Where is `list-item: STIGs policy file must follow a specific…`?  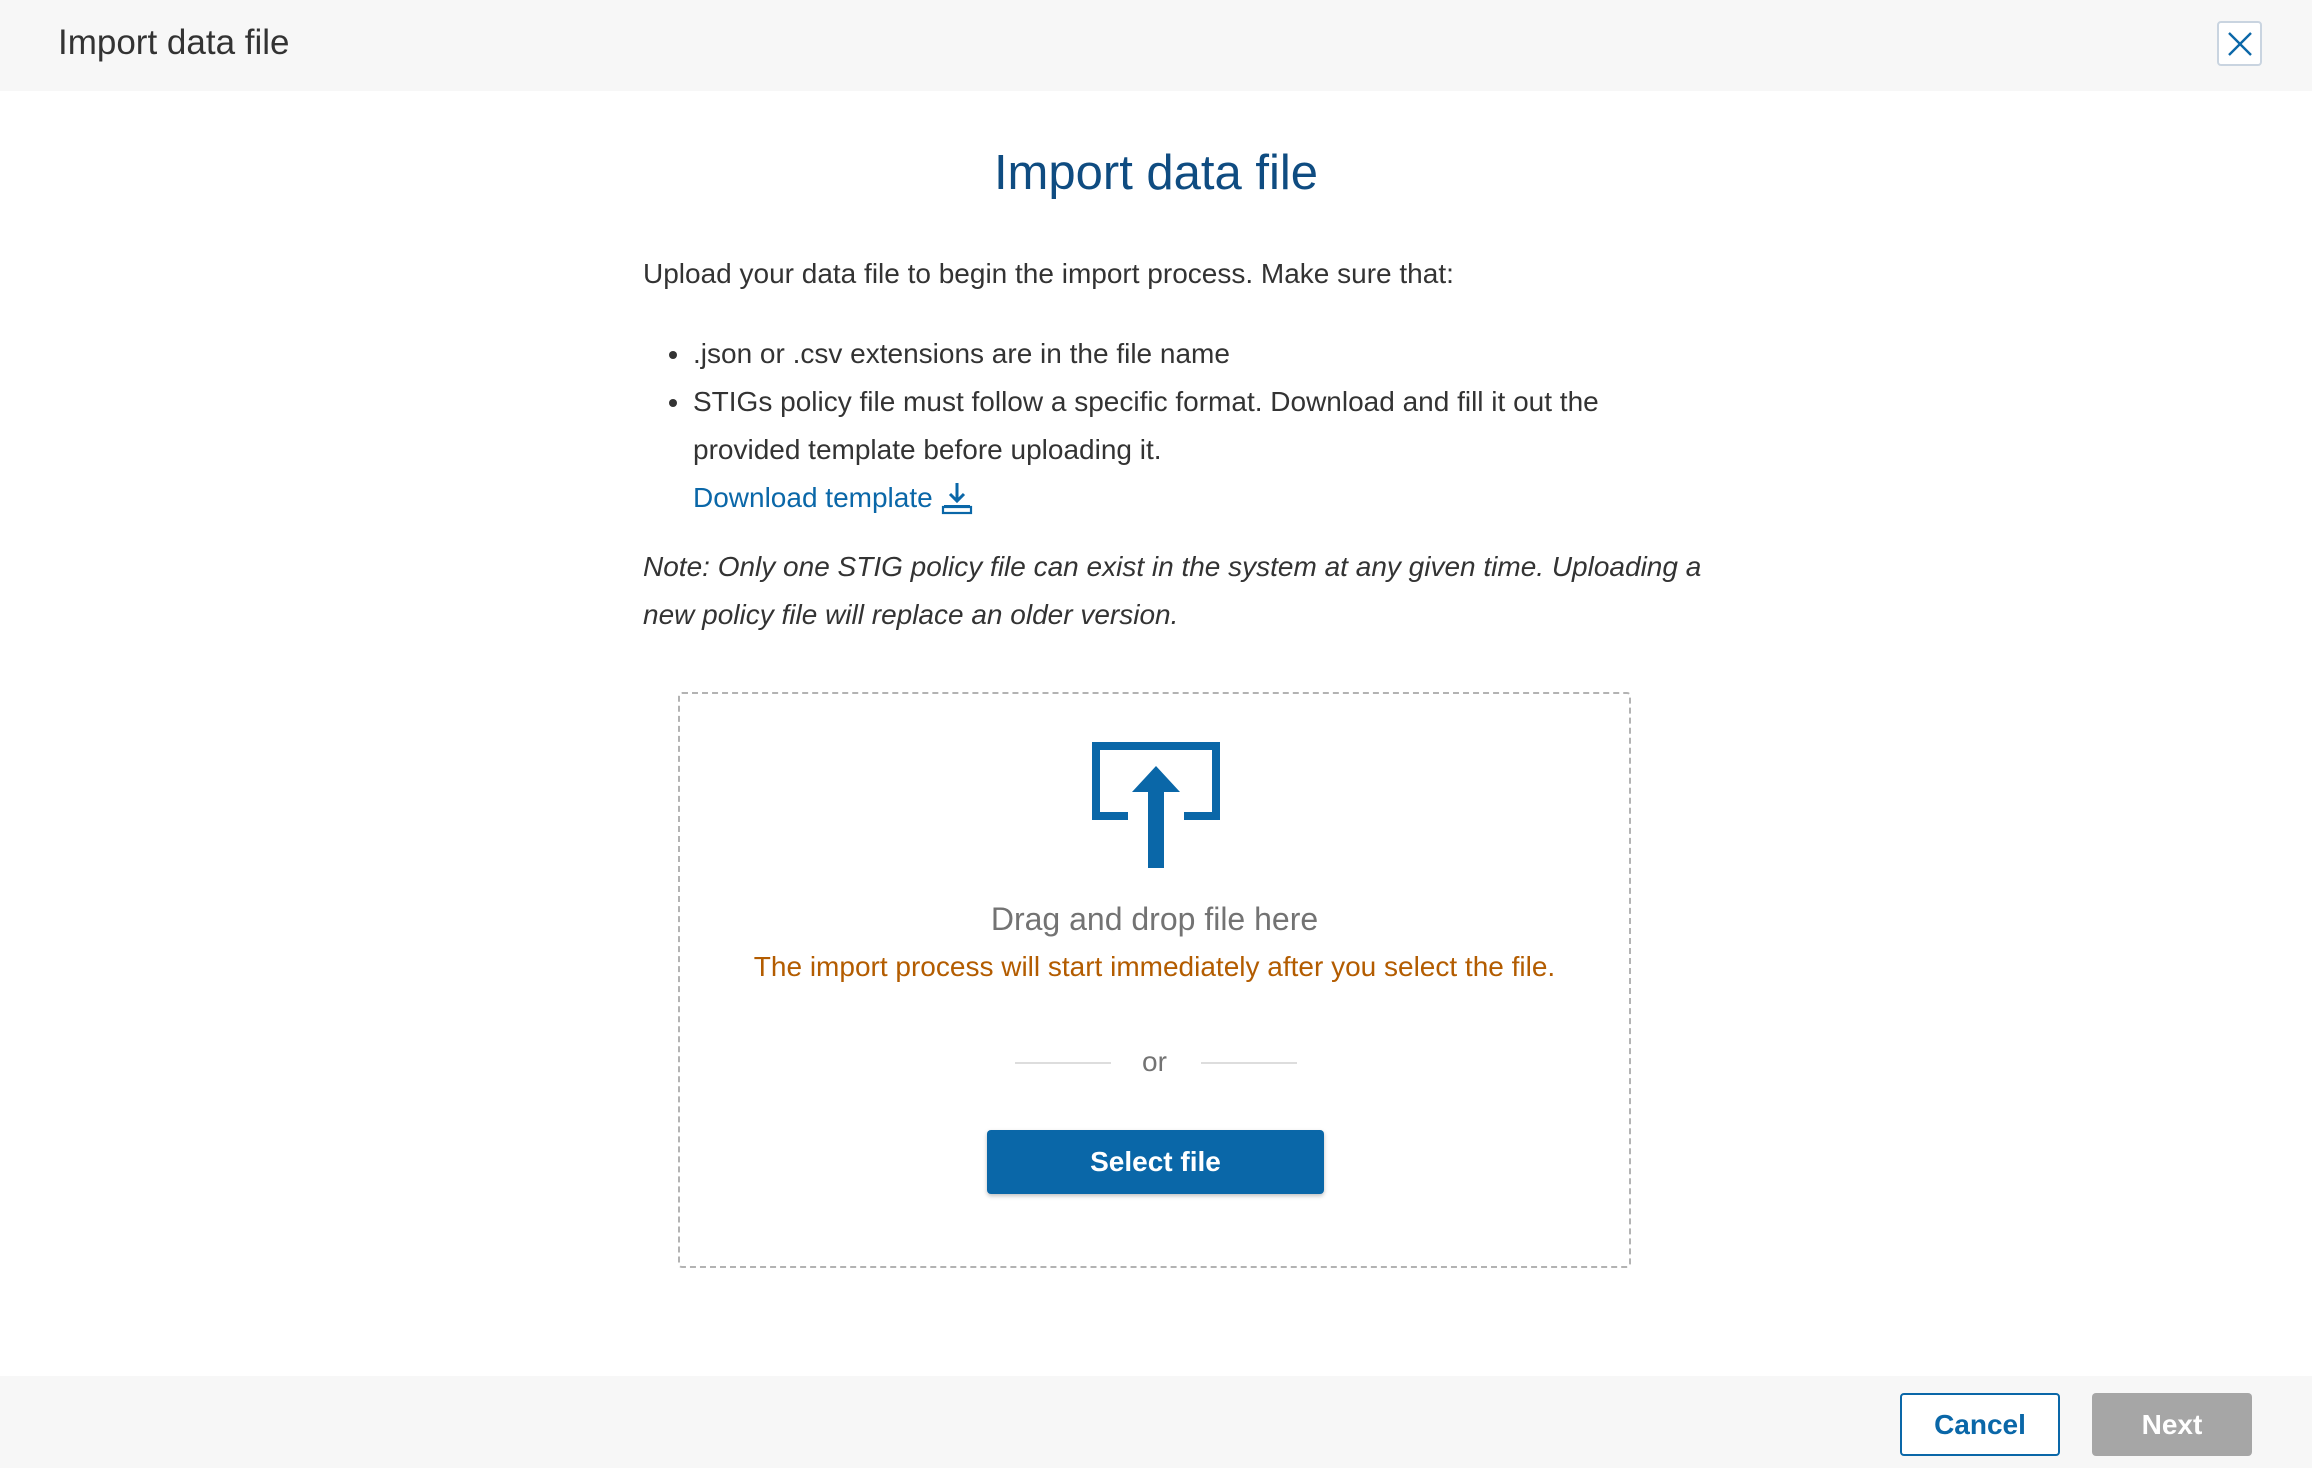 list-item: STIGs policy file must follow a specific… is located at coordinates (1196, 450).